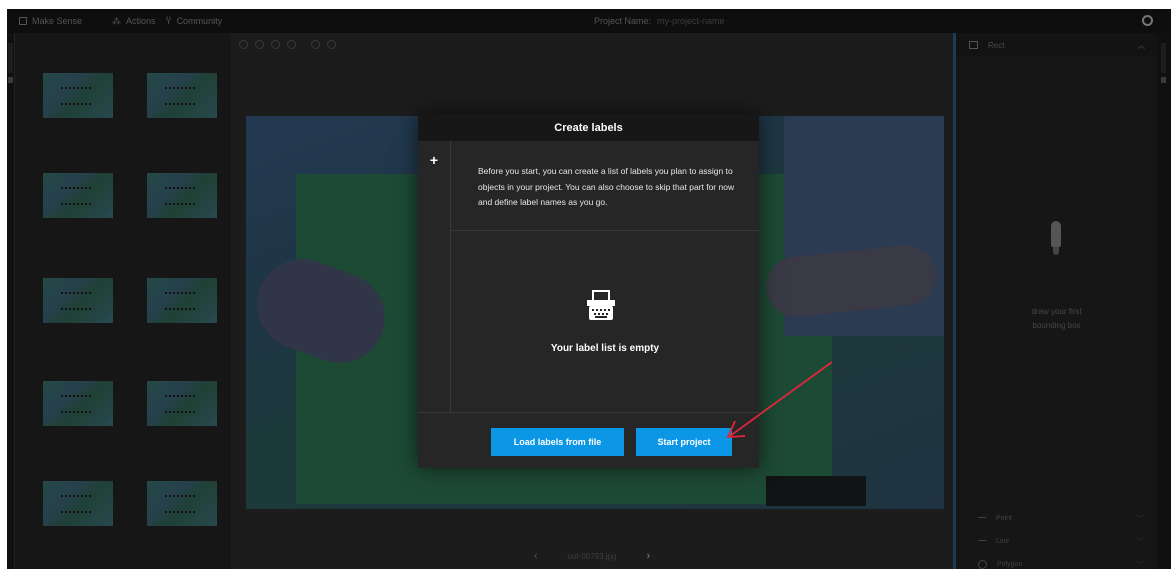  What do you see at coordinates (982, 541) in the screenshot?
I see `line-icon` at bounding box center [982, 541].